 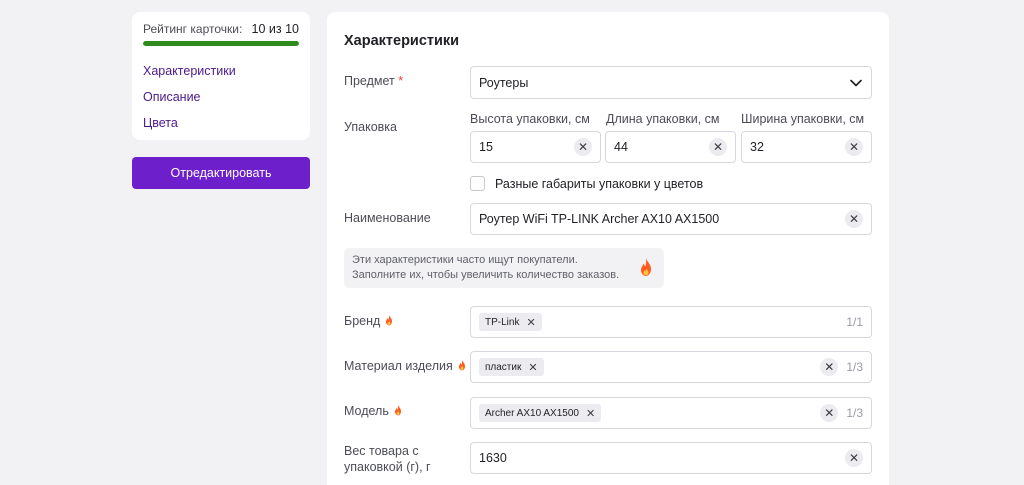 I want to click on brand-count: 1/1, so click(x=854, y=322).